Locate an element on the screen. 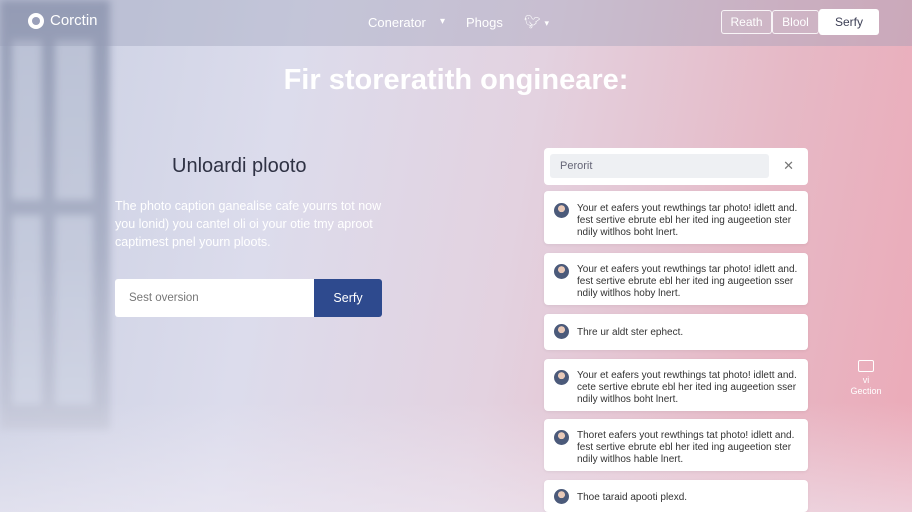 The image size is (912, 512). results-panel-header: Perorit ✕ is located at coordinates (676, 166).